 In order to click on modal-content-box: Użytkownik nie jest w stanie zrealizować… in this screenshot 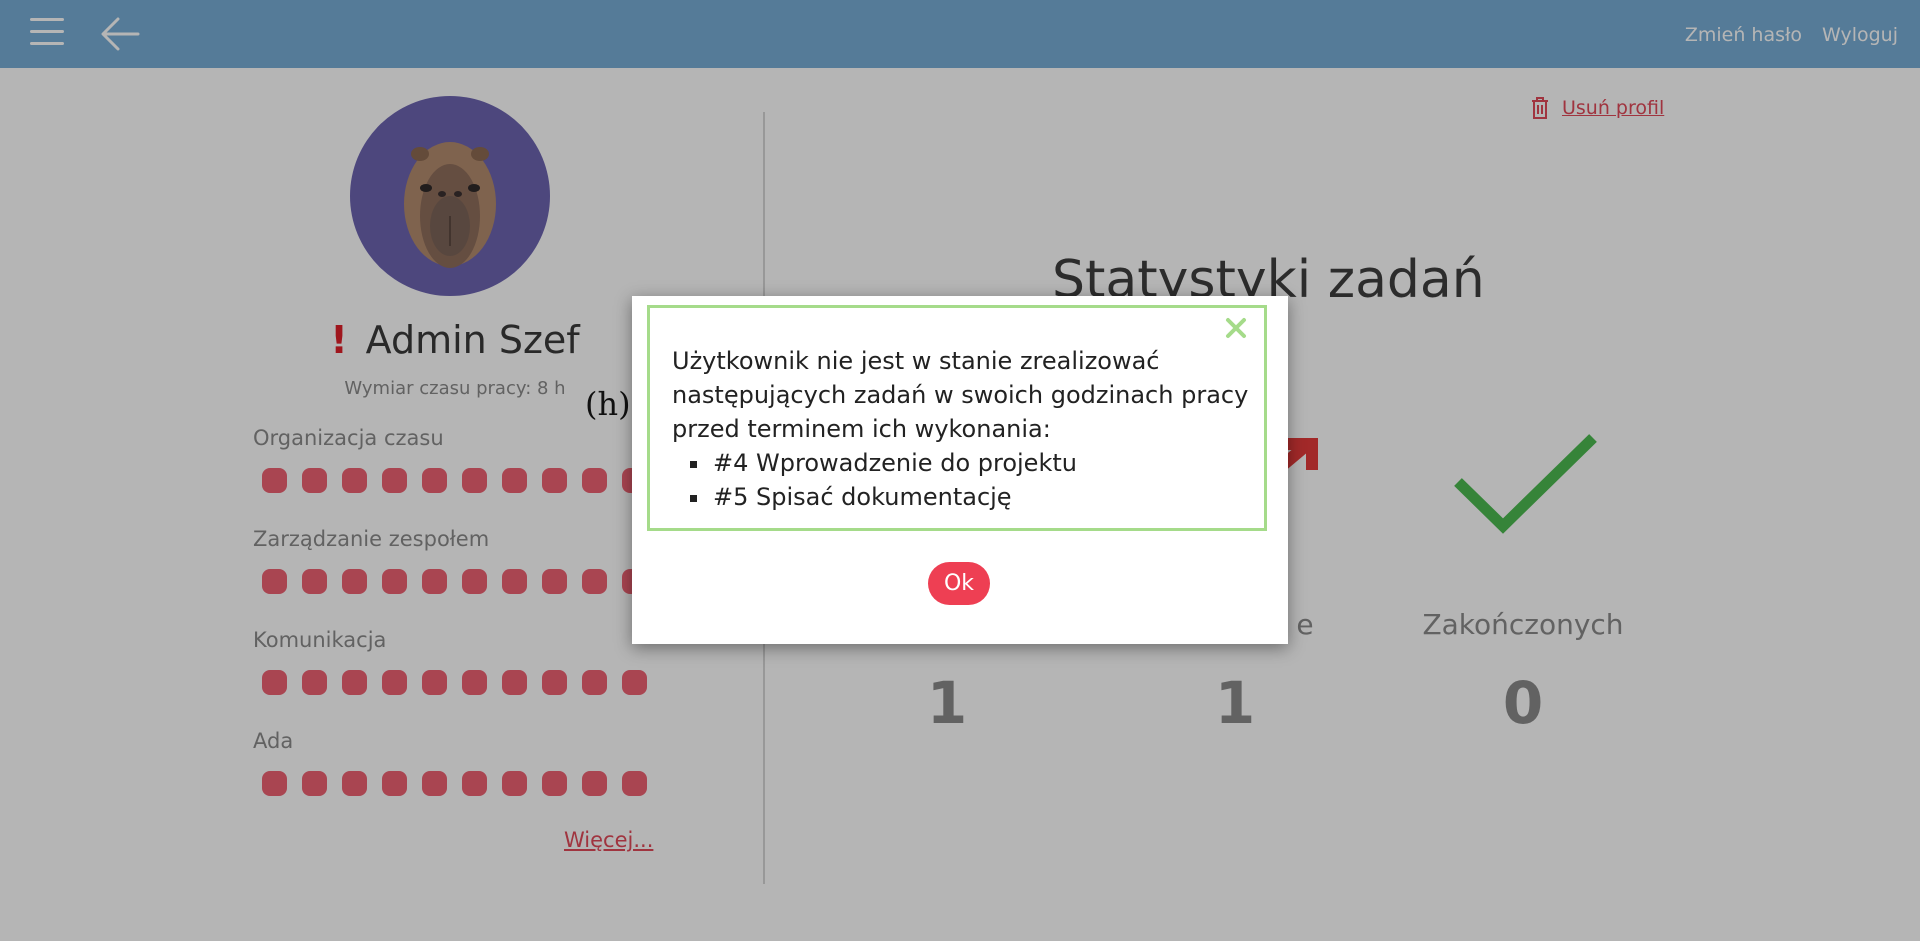, I will do `click(957, 418)`.